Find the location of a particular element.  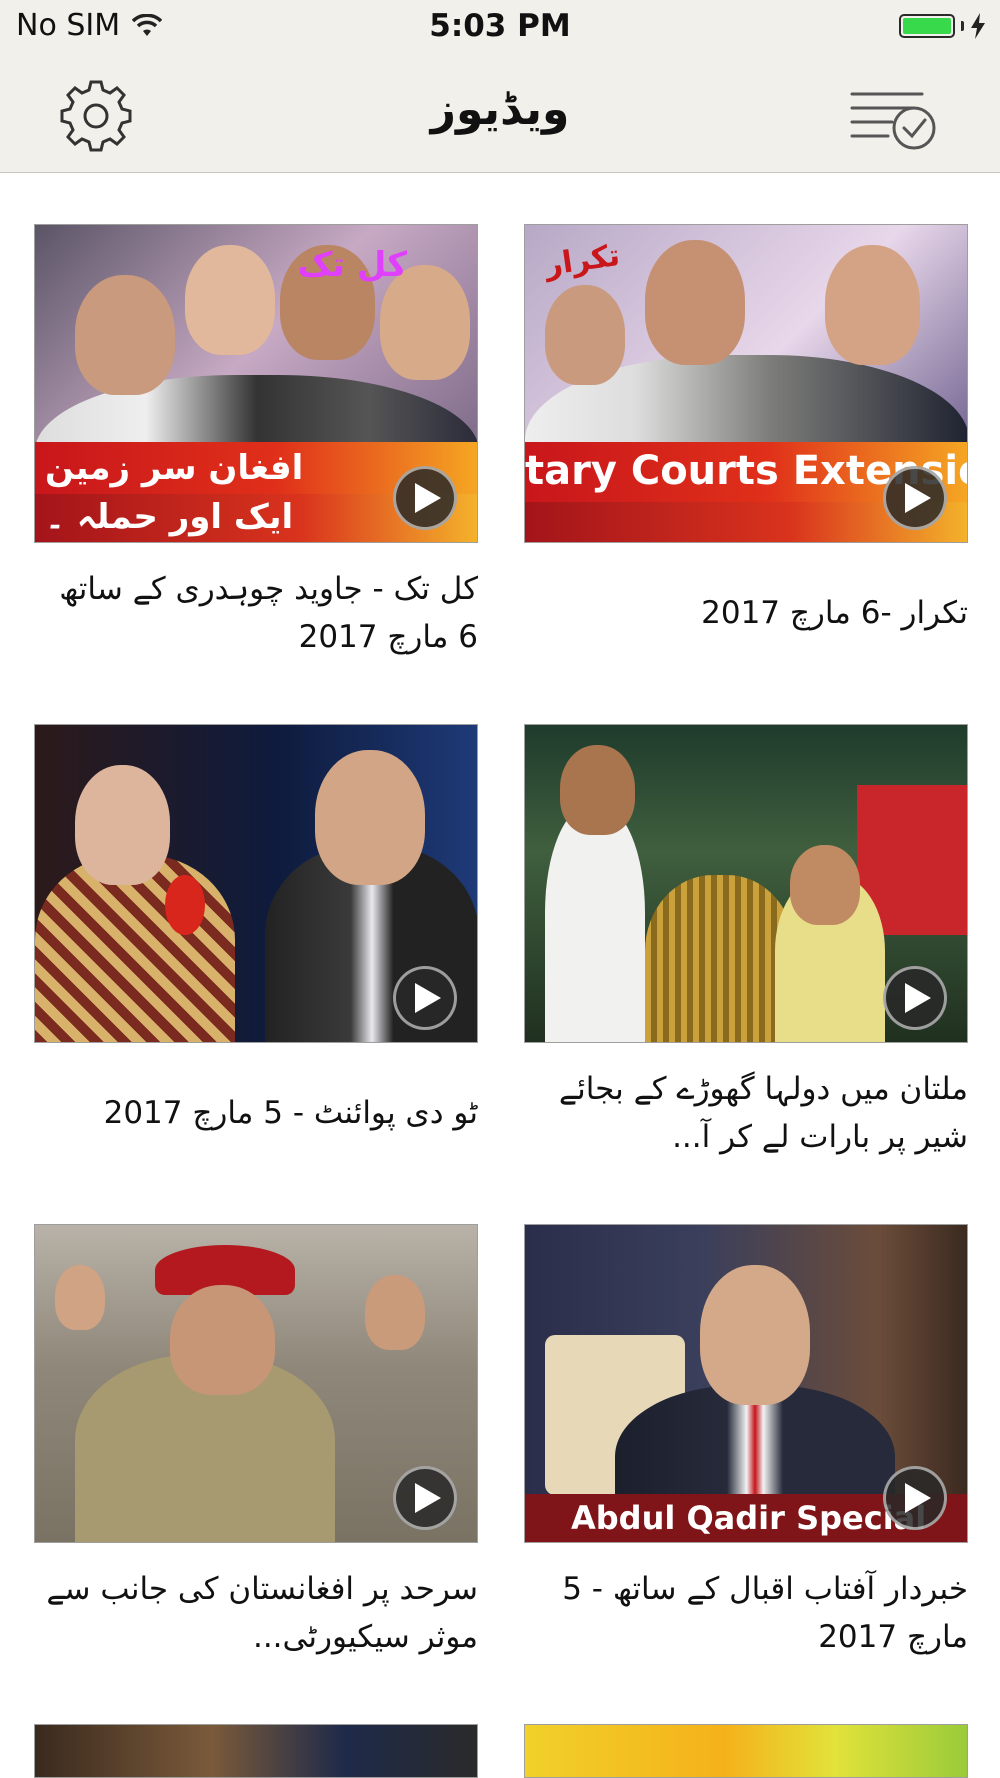

video-title: کل تک - جاوید چوہدری کے ساتھ 6 مارچ 2017 is located at coordinates (256, 613).